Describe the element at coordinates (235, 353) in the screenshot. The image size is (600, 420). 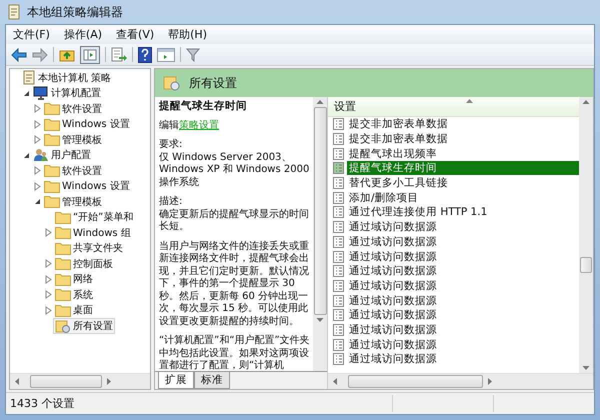
I see `description-paragraph: “计算机配置”和“用户配置”文件夹中均包括此设置。如果对这两项设置都进行了配置，则“计算机` at that location.